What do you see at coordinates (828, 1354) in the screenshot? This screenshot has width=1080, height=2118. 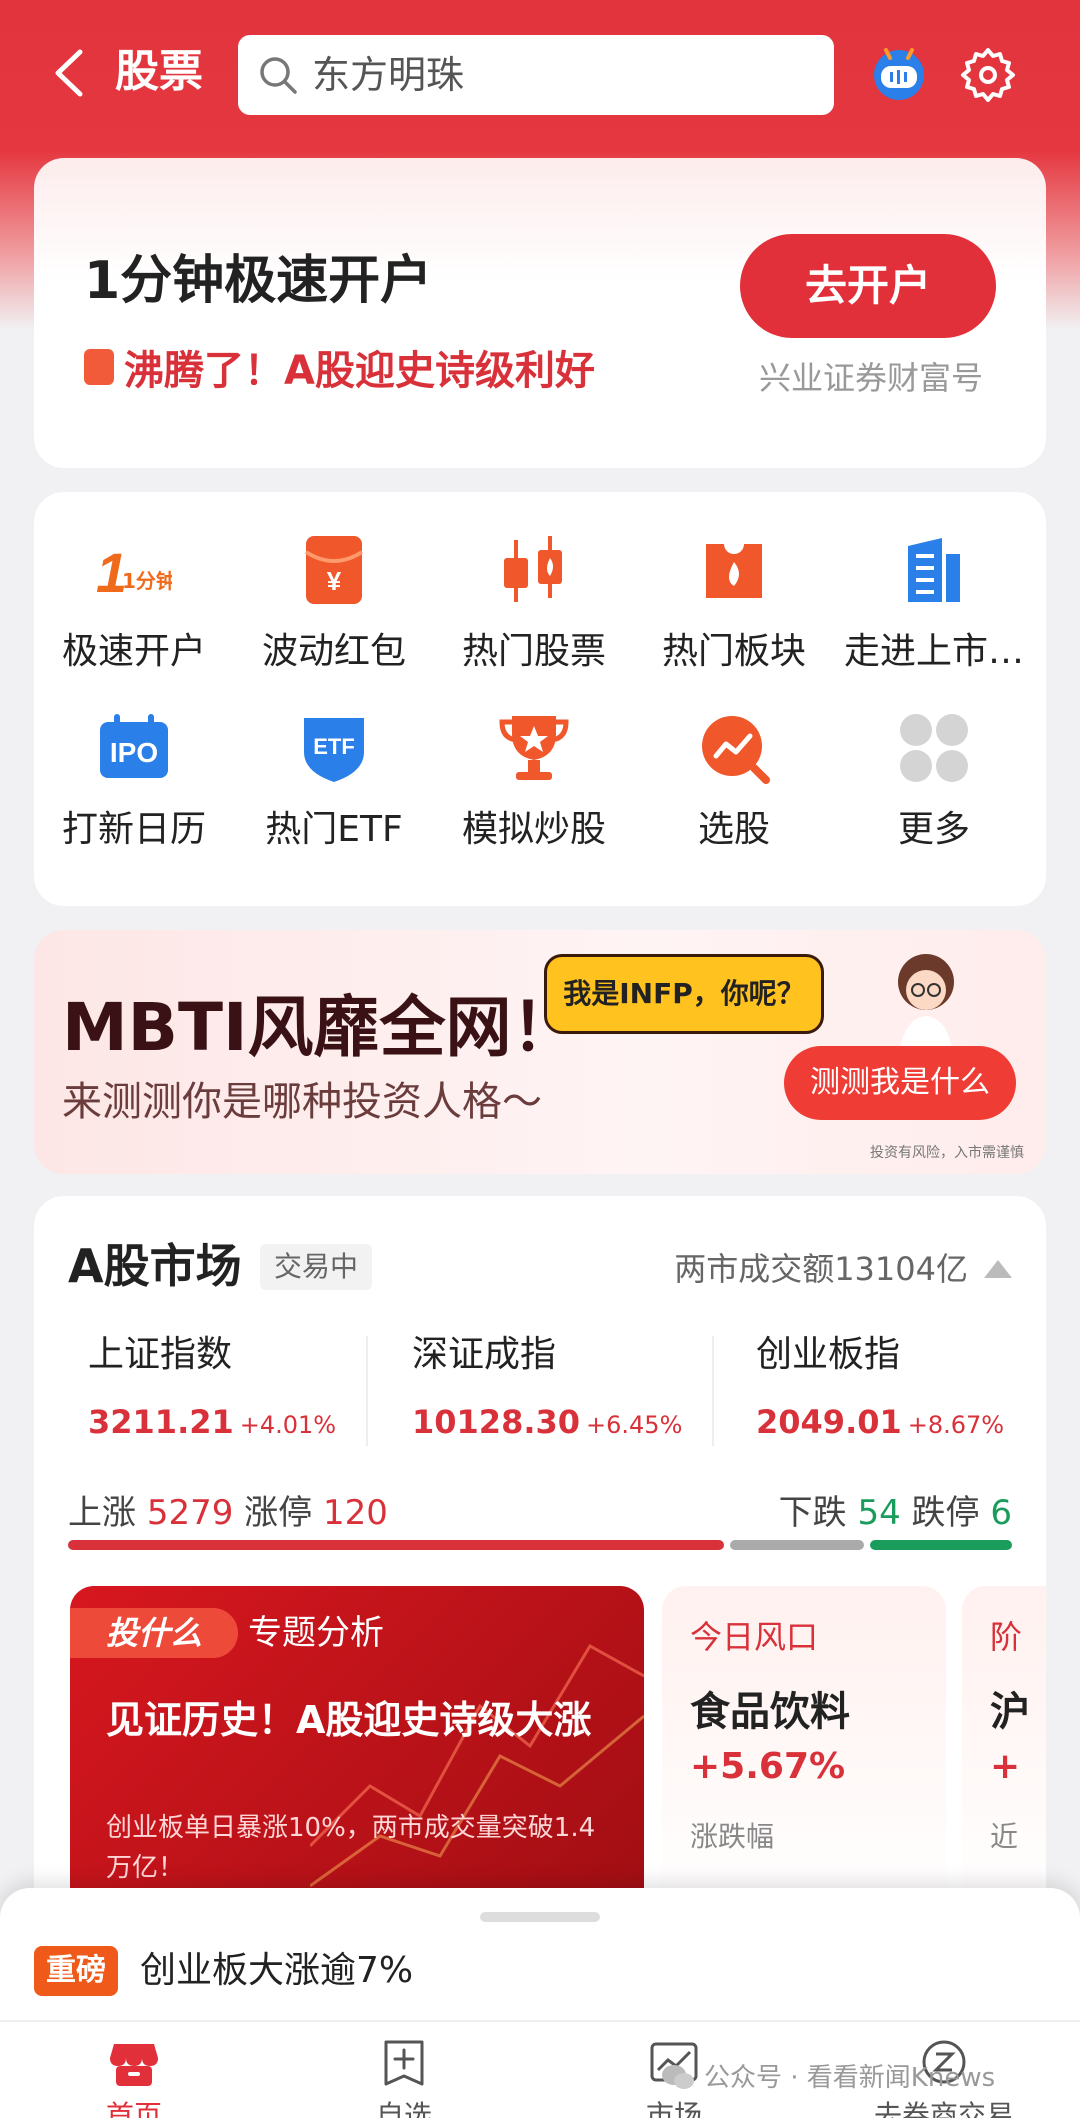 I see `index-name: 创业板指` at bounding box center [828, 1354].